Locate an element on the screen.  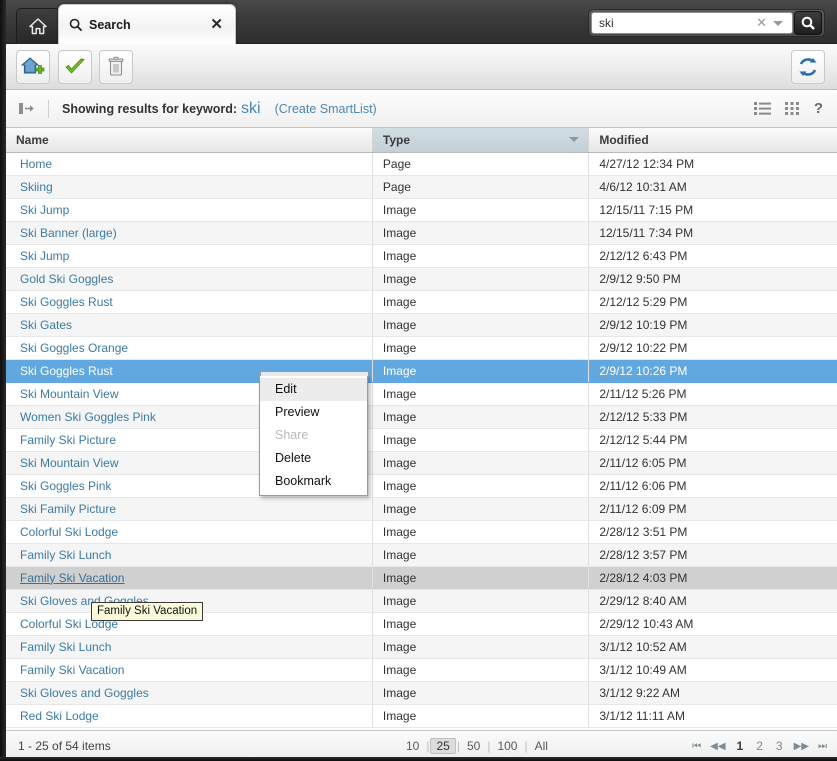
page-size-50: 50 is located at coordinates (473, 746).